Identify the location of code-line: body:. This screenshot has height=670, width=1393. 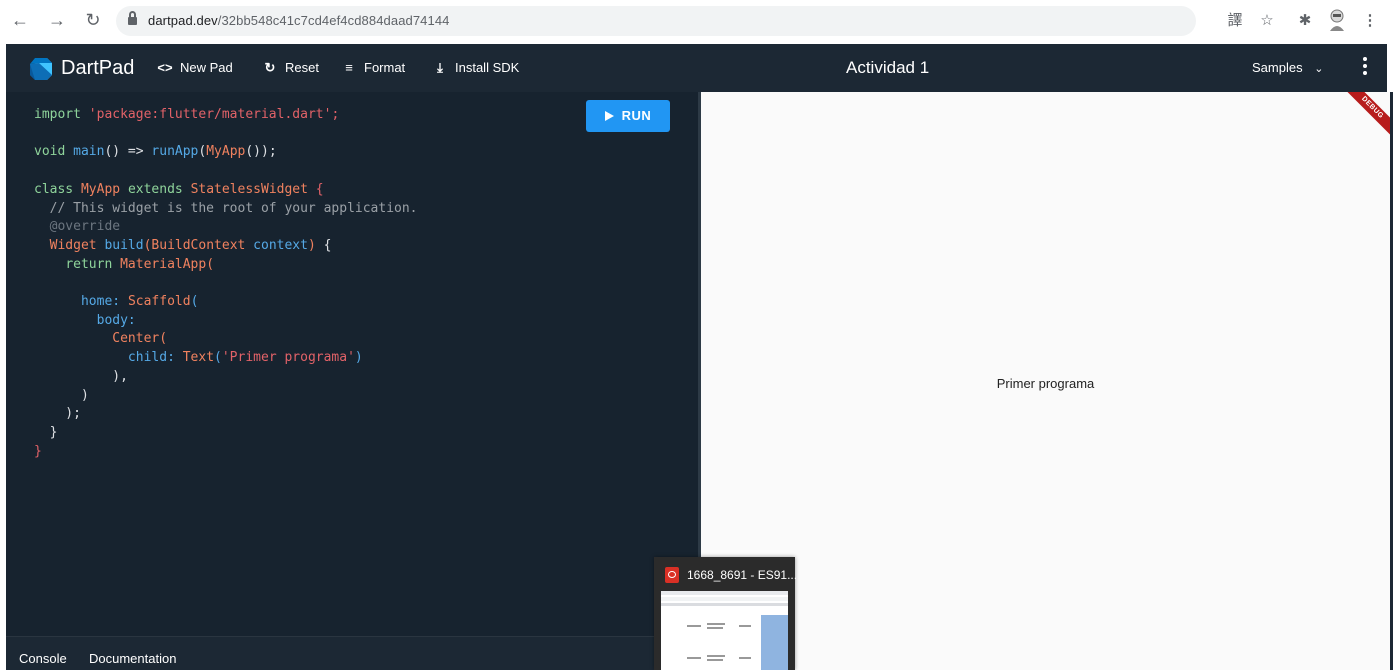
(85, 320).